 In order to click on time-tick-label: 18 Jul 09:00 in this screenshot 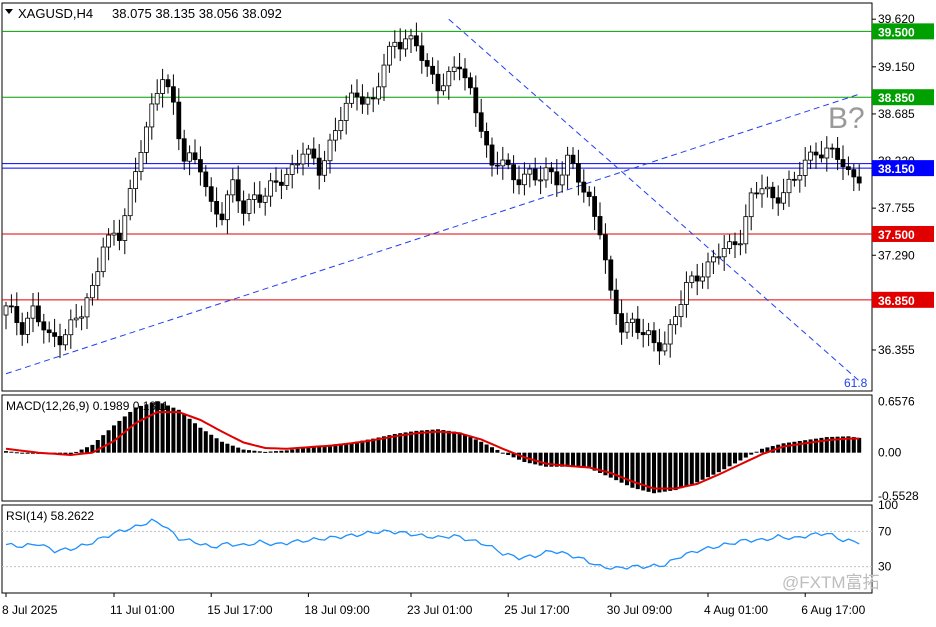, I will do `click(337, 610)`.